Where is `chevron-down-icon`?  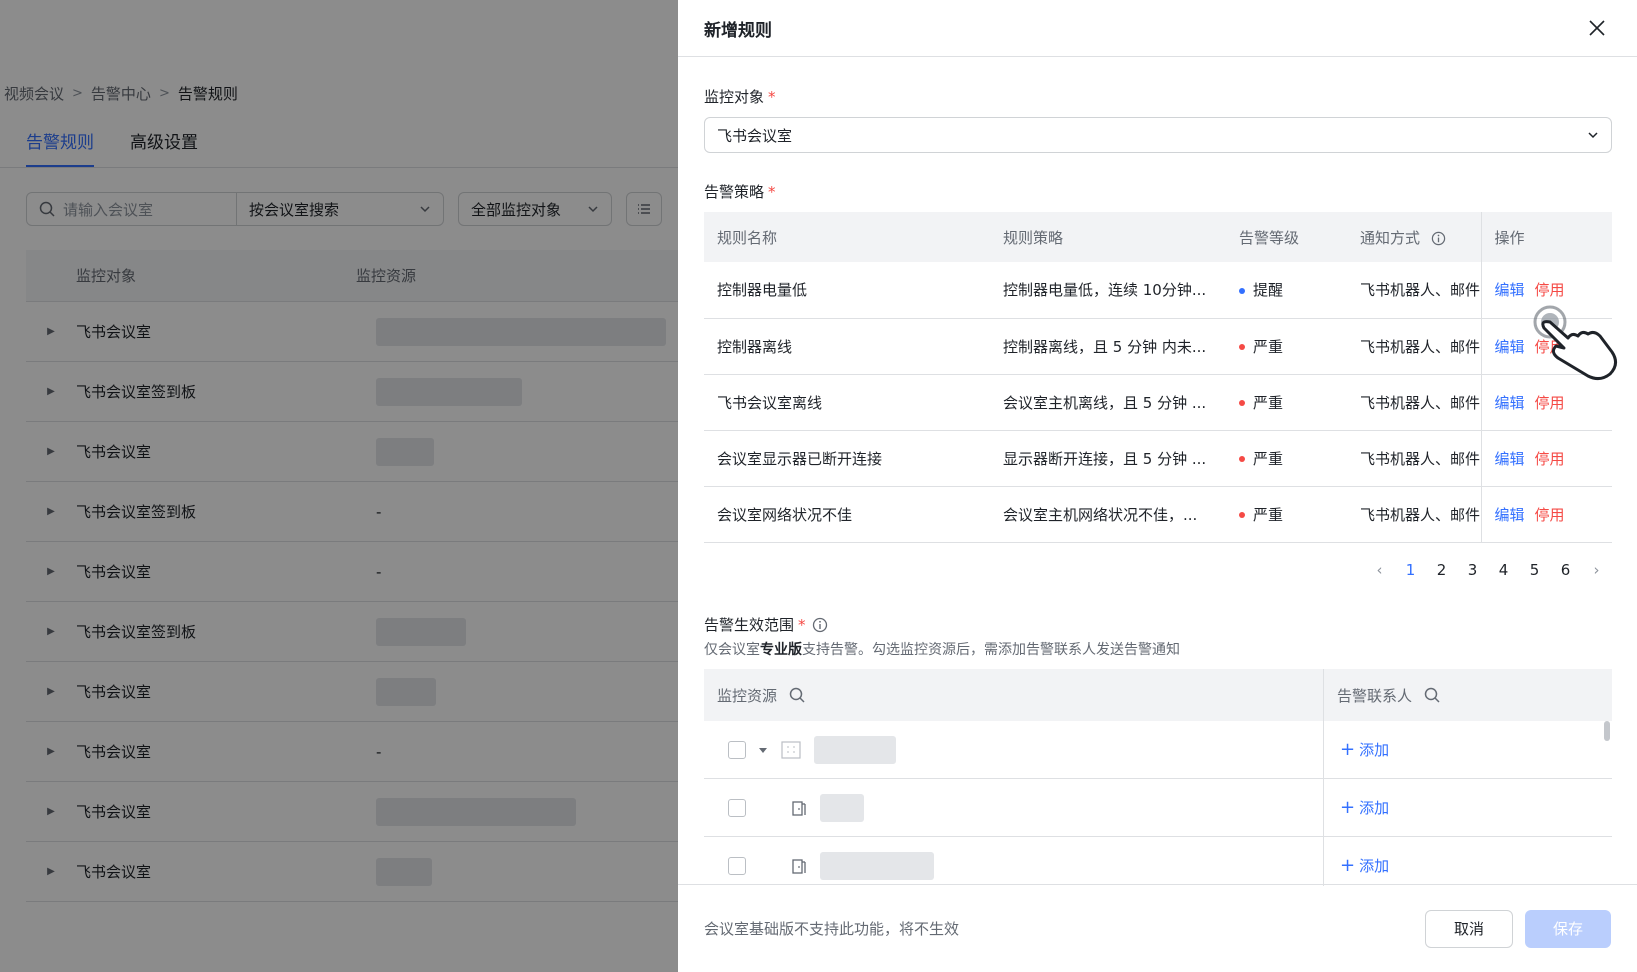 chevron-down-icon is located at coordinates (1593, 135).